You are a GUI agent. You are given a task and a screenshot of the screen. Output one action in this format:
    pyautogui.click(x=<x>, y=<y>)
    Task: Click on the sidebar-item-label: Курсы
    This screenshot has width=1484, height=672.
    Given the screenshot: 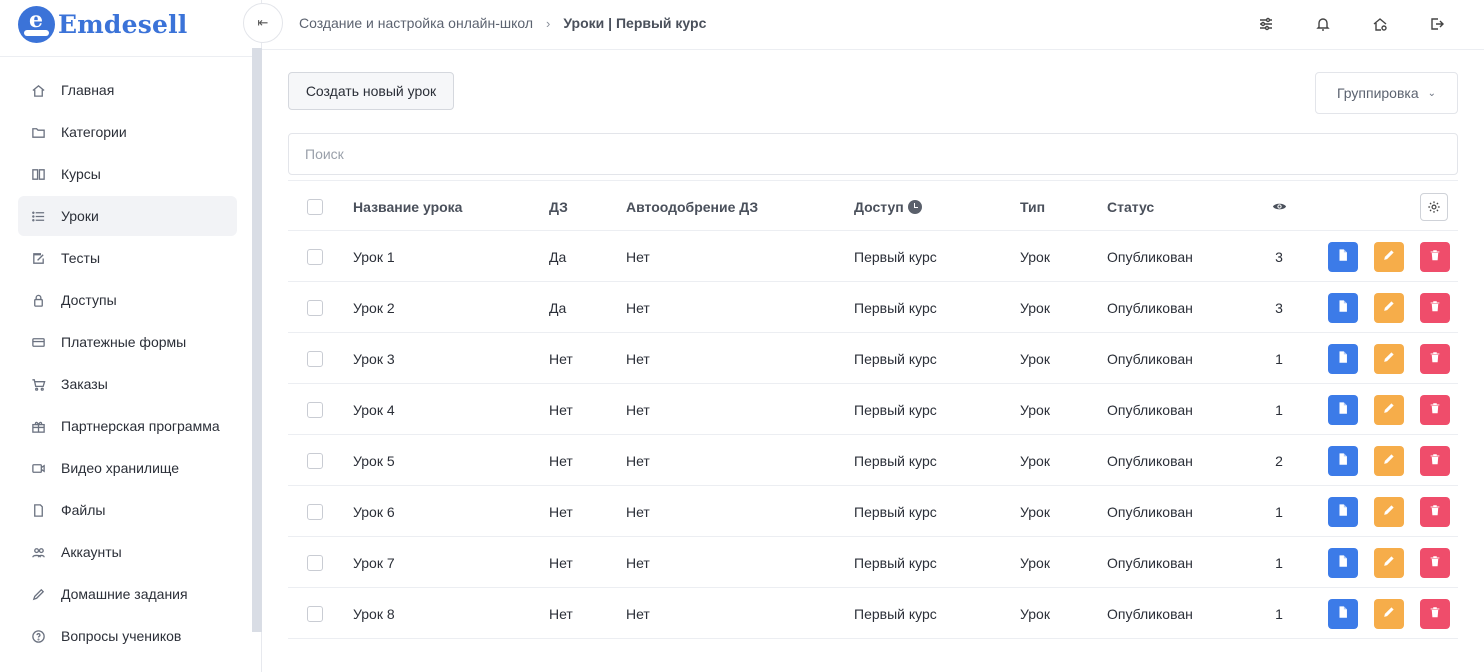 What is the action you would take?
    pyautogui.click(x=81, y=174)
    